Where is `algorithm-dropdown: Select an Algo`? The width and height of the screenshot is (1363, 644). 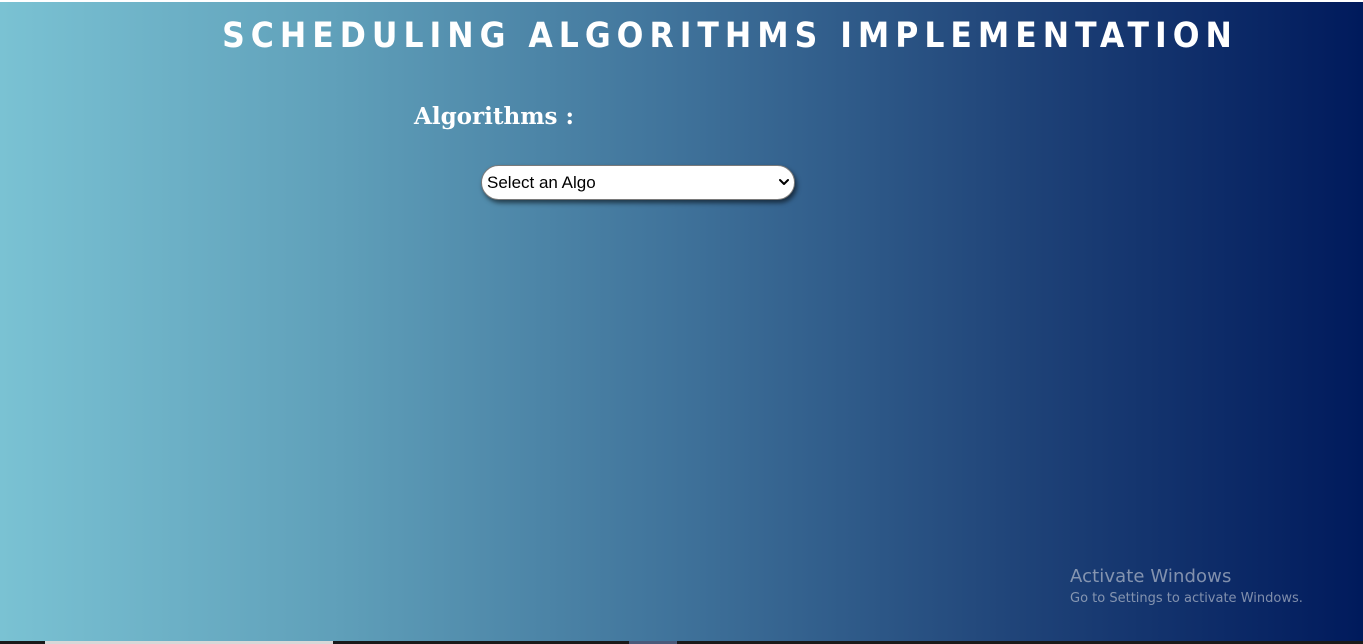 algorithm-dropdown: Select an Algo is located at coordinates (638, 182).